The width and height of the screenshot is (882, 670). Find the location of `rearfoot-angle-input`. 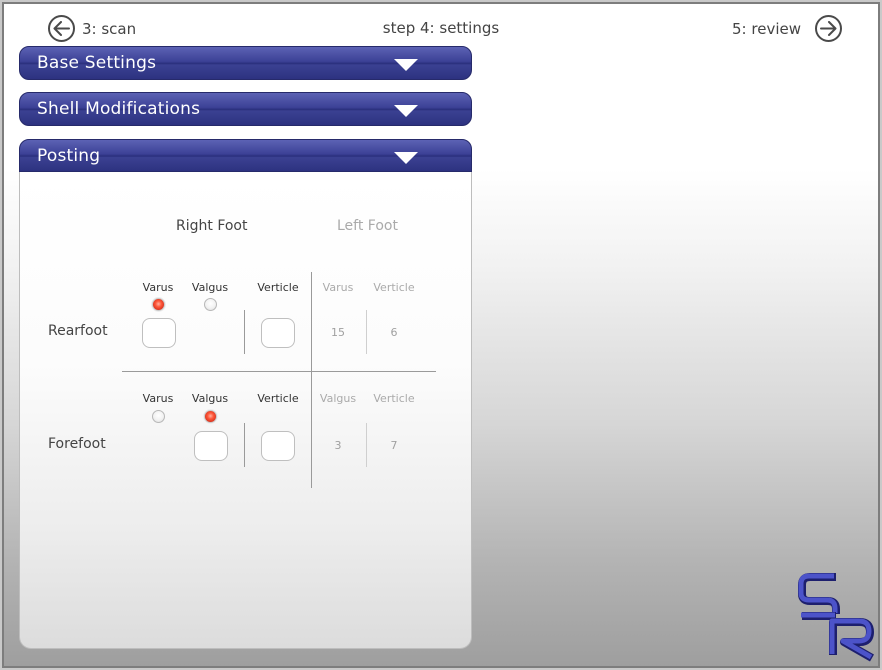

rearfoot-angle-input is located at coordinates (159, 333).